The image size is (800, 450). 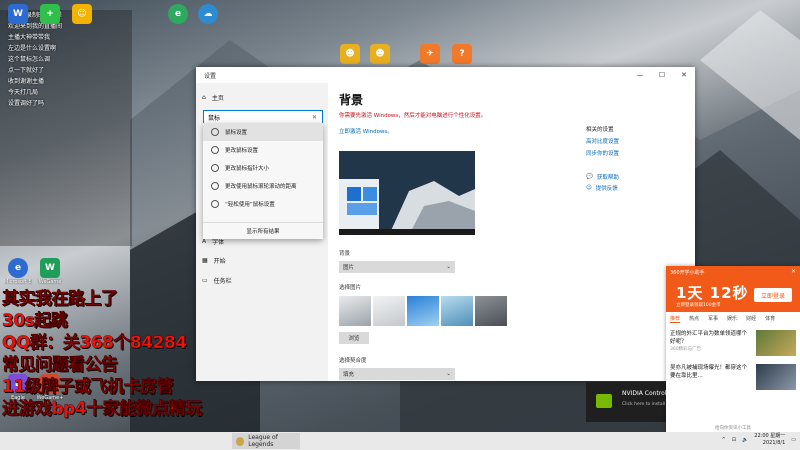 What do you see at coordinates (686, 349) in the screenshot?
I see `news-item-source: 360精彩与广告` at bounding box center [686, 349].